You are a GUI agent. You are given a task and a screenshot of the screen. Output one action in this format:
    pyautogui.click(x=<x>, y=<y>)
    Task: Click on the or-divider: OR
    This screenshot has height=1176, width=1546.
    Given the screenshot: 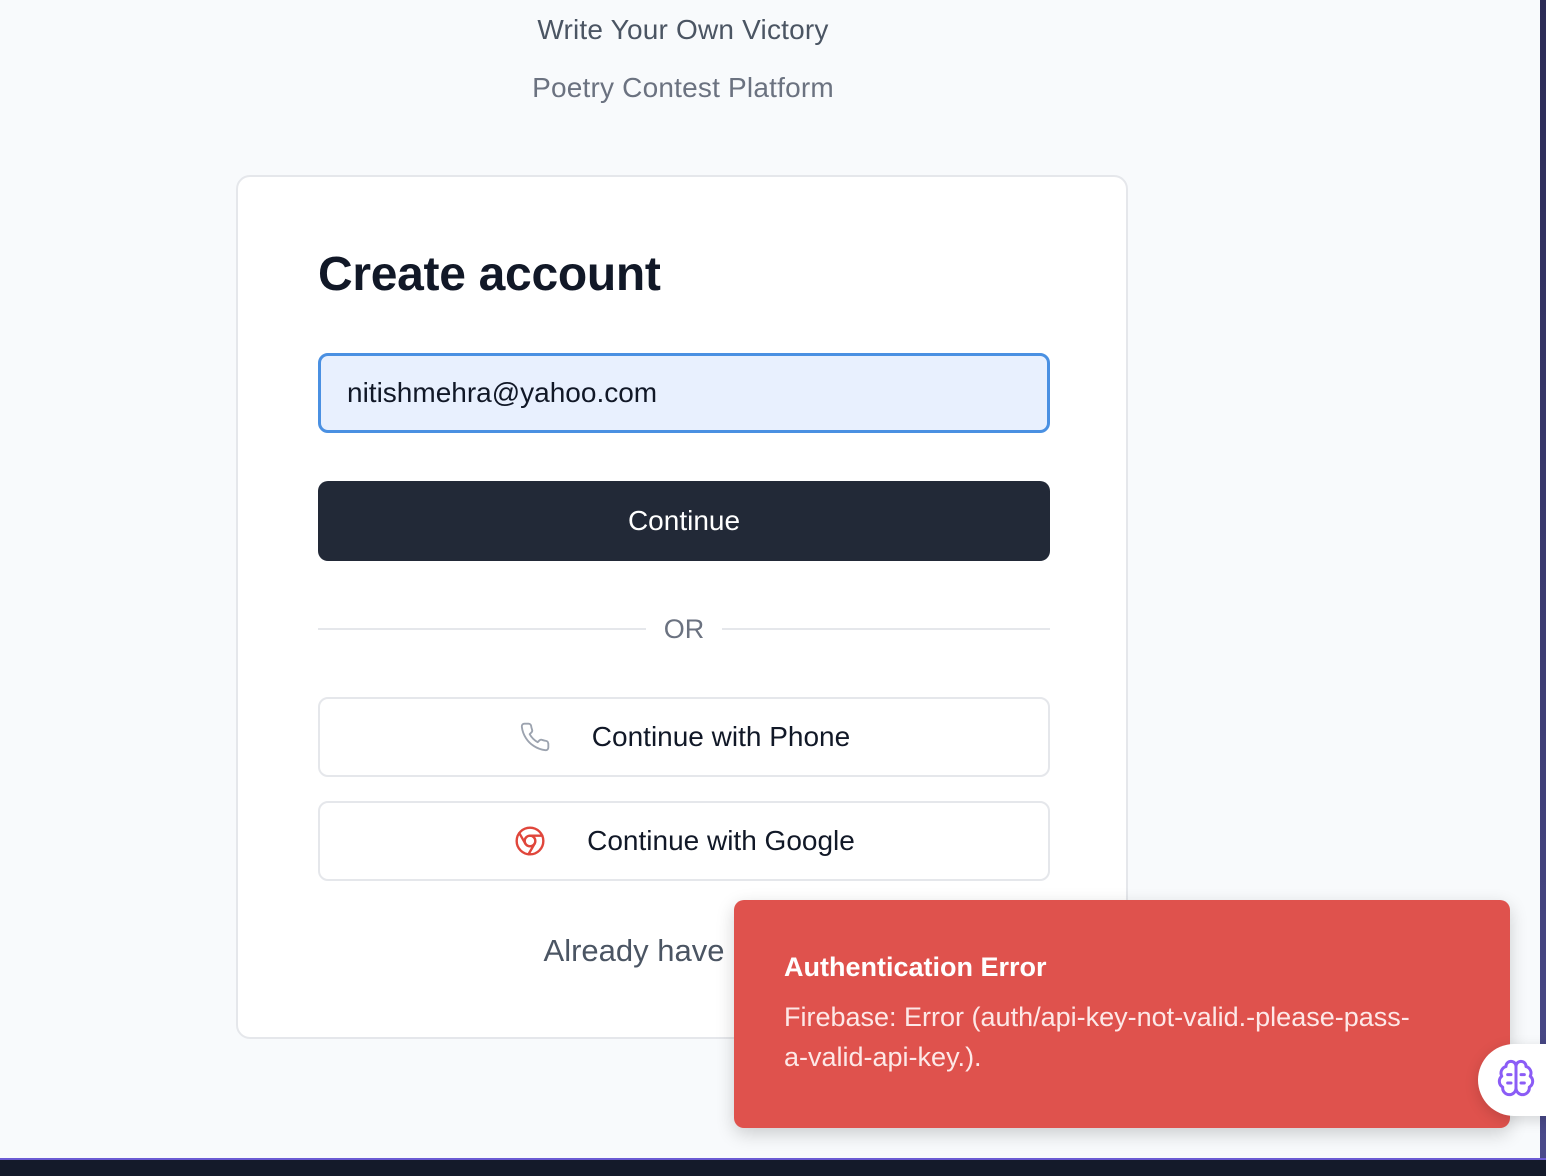 What is the action you would take?
    pyautogui.click(x=684, y=629)
    